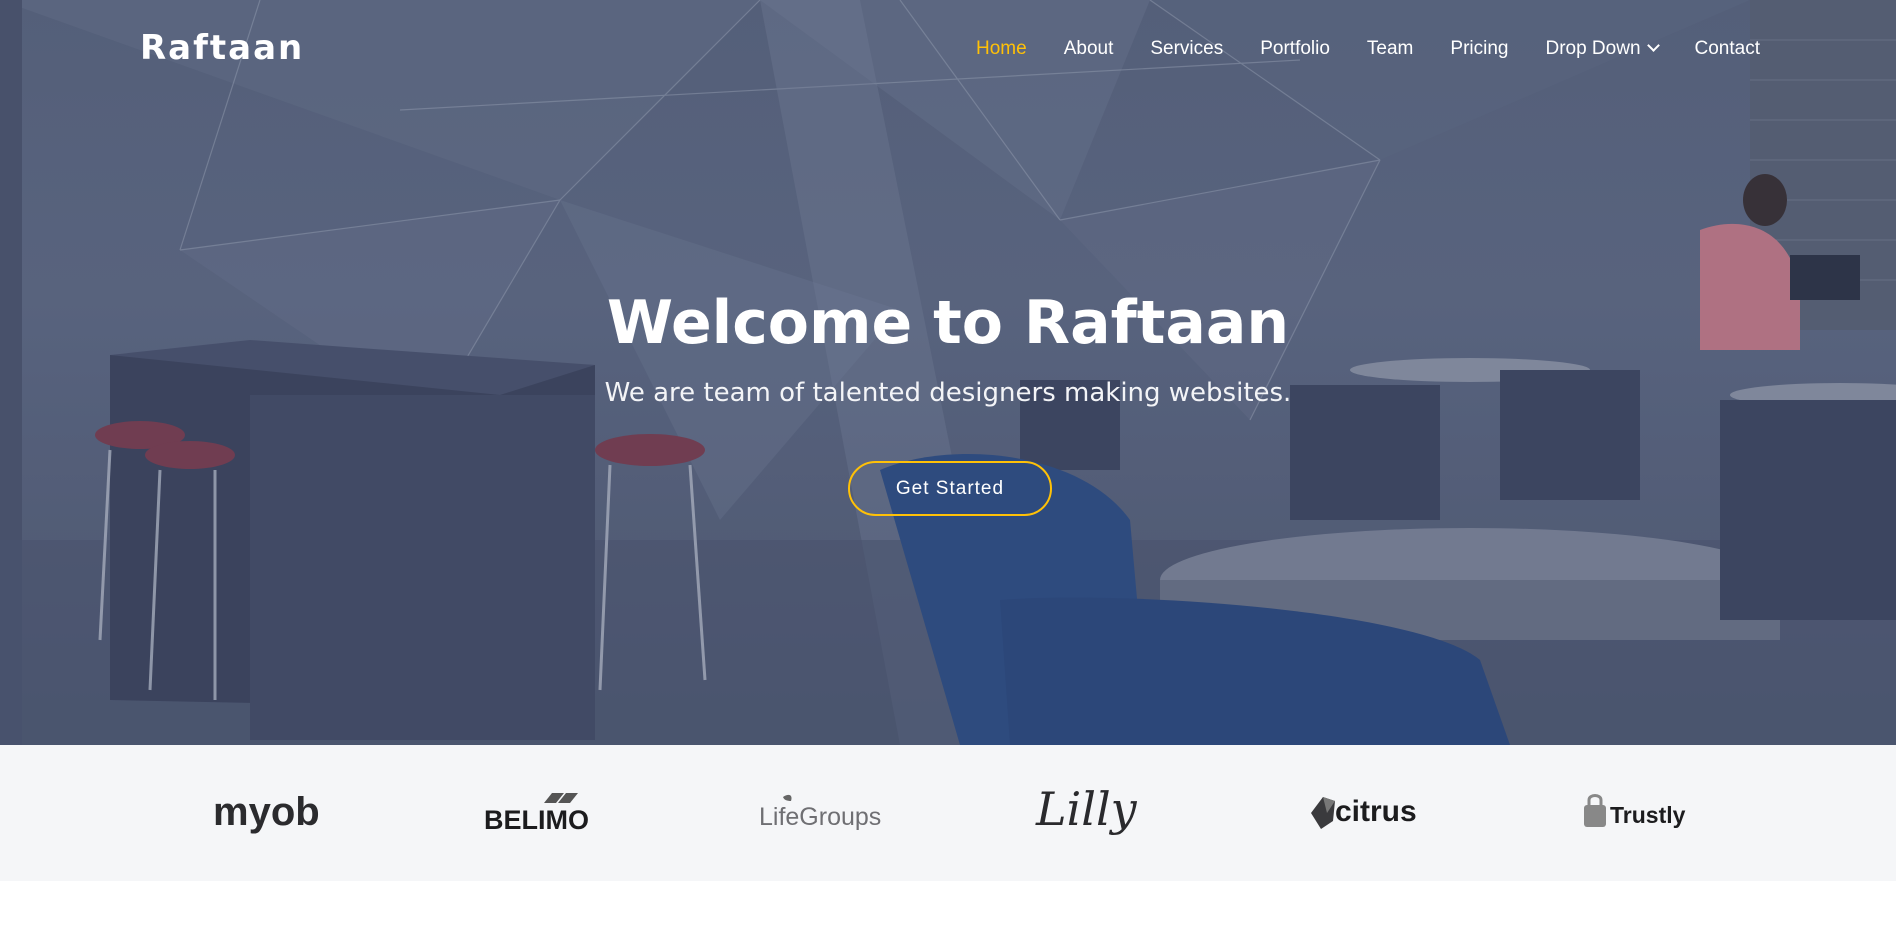  What do you see at coordinates (1727, 49) in the screenshot?
I see `nav-contact: Contact` at bounding box center [1727, 49].